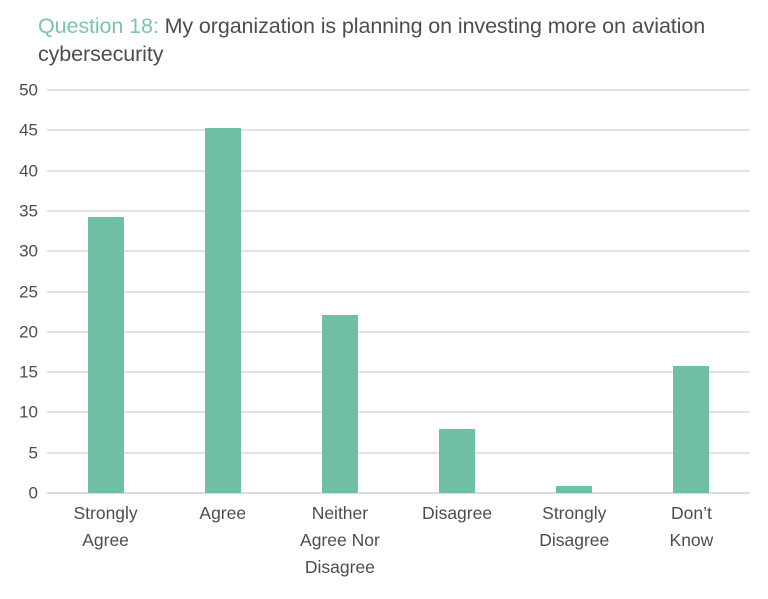 The width and height of the screenshot is (768, 599). What do you see at coordinates (691, 540) in the screenshot?
I see `x-axis-tick-label-line: Know` at bounding box center [691, 540].